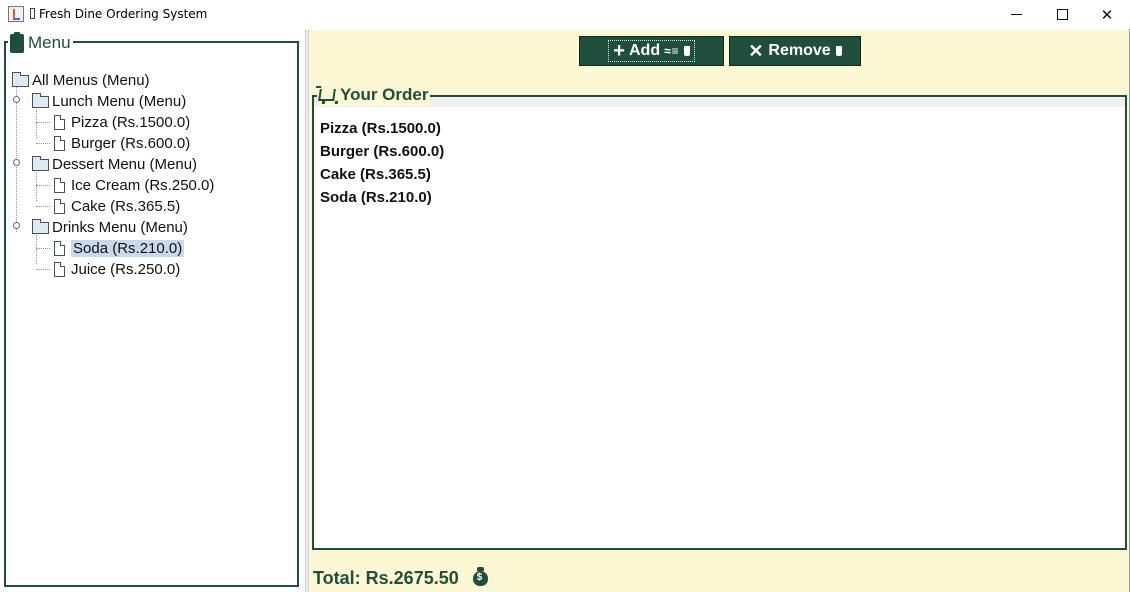 This screenshot has height=592, width=1130. Describe the element at coordinates (120, 227) in the screenshot. I see `tree-group-label: Drinks Menu (Menu)` at that location.